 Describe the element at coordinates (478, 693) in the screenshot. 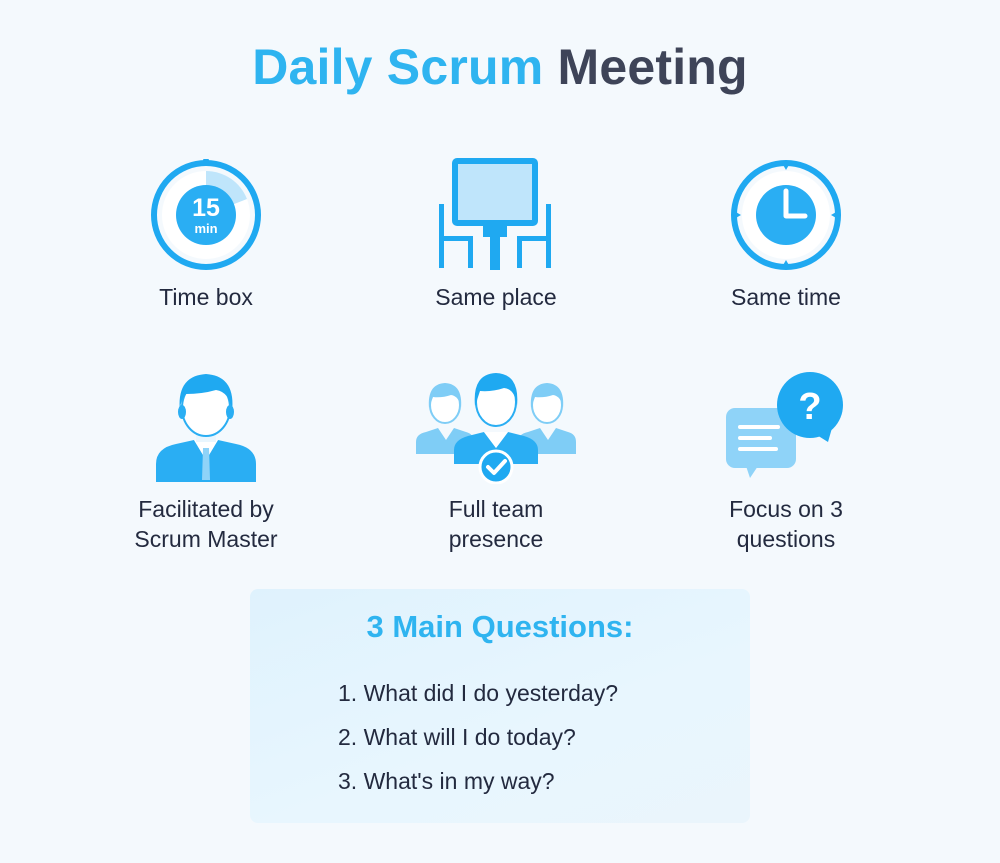

I see `question-item: 1. What did I do yesterday?` at that location.